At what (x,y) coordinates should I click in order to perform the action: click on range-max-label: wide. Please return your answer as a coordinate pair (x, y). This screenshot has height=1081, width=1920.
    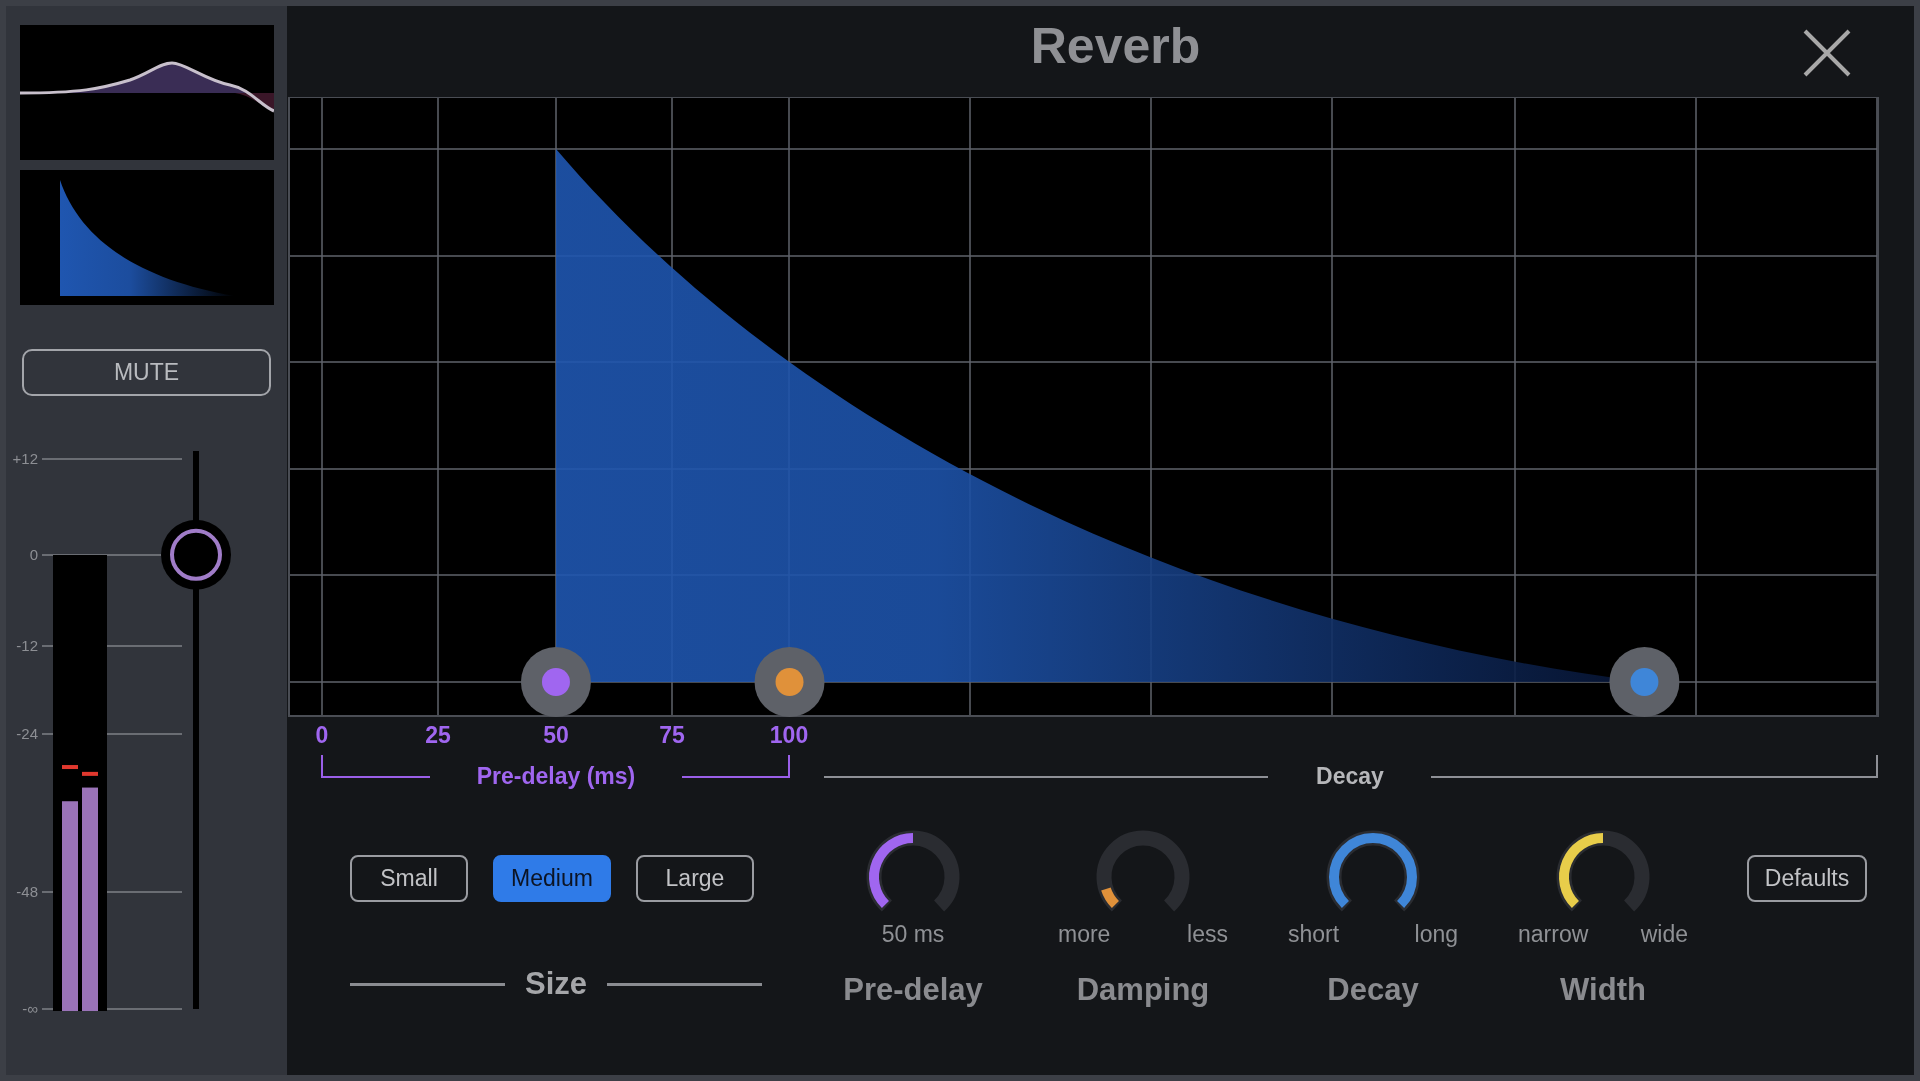
    Looking at the image, I should click on (1664, 934).